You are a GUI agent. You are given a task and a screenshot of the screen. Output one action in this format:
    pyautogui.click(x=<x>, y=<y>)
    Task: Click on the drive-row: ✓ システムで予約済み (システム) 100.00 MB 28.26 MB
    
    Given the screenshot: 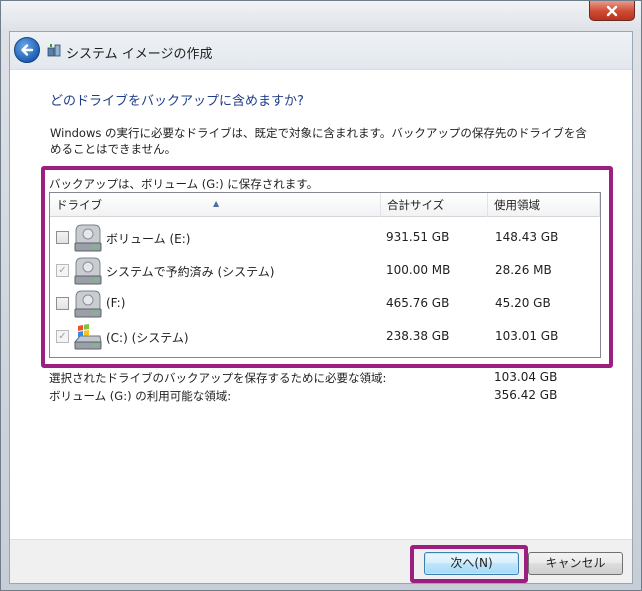 What is the action you would take?
    pyautogui.click(x=325, y=270)
    